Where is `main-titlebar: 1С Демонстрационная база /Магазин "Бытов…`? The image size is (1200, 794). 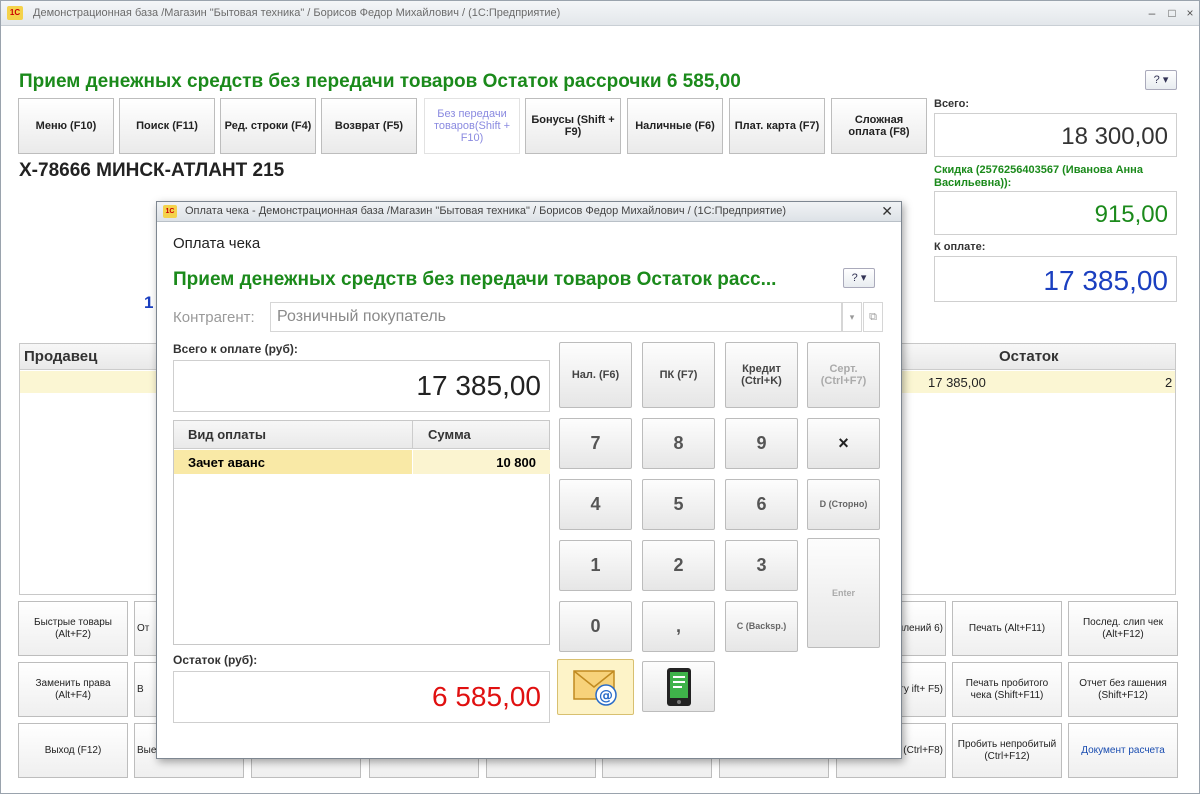
main-titlebar: 1С Демонстрационная база /Магазин "Бытов… is located at coordinates (600, 13).